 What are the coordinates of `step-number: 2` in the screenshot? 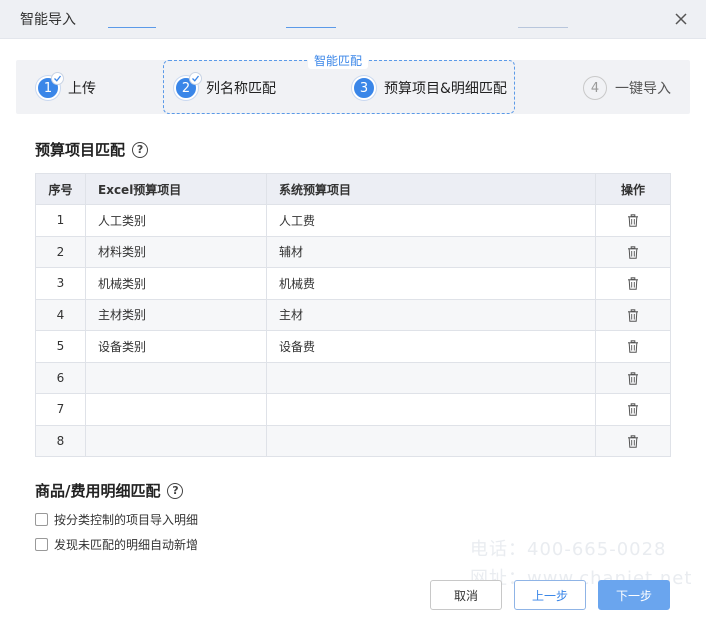 It's located at (188, 86).